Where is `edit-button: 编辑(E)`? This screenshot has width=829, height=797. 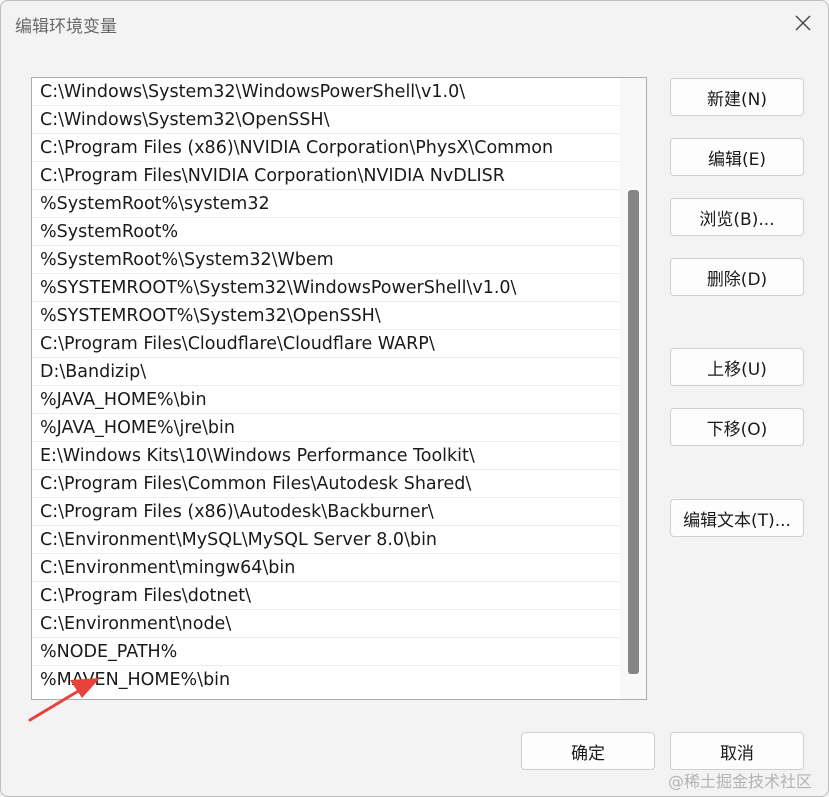 edit-button: 编辑(E) is located at coordinates (737, 157).